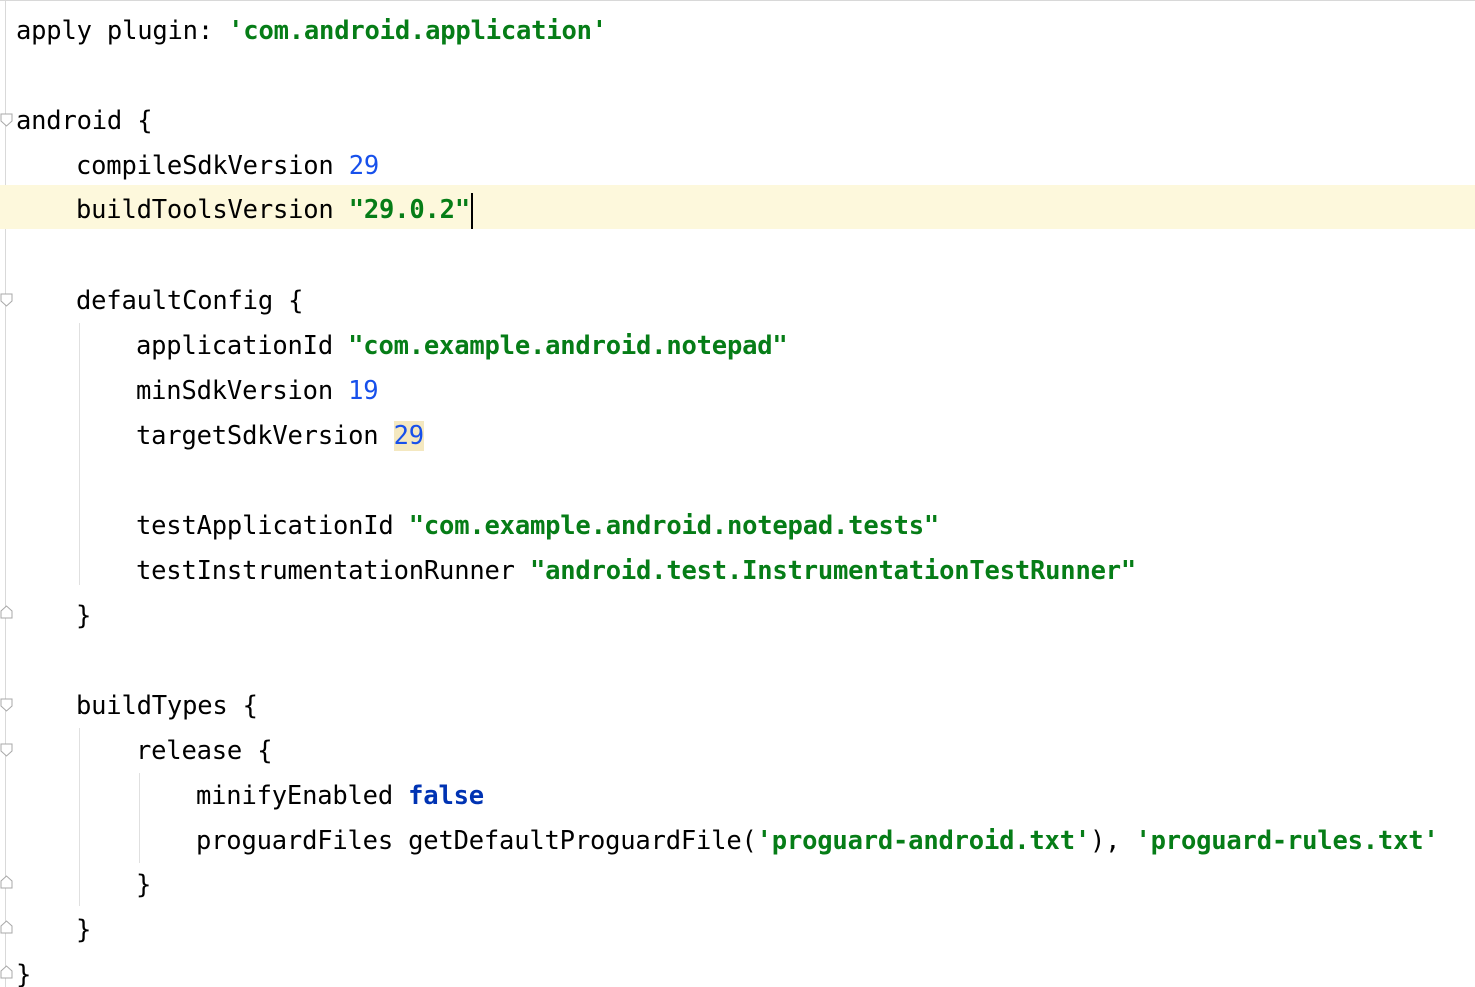 The image size is (1475, 987). I want to click on code-line-android-block: android {, so click(84, 121).